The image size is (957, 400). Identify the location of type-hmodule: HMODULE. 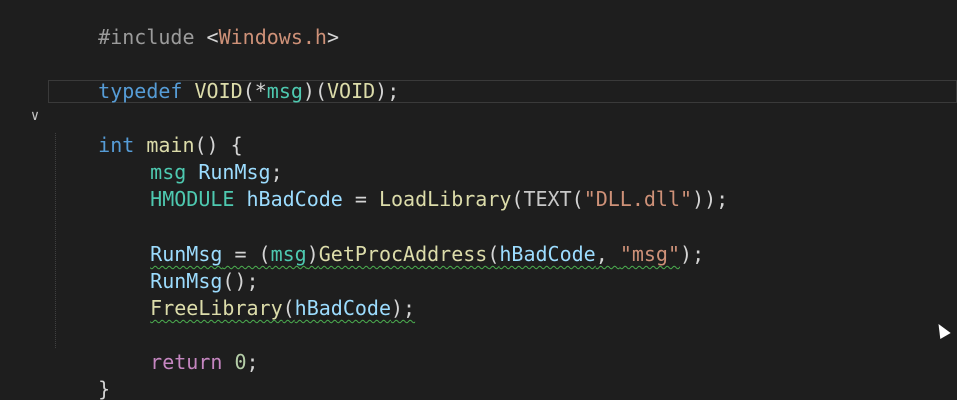
(192, 199).